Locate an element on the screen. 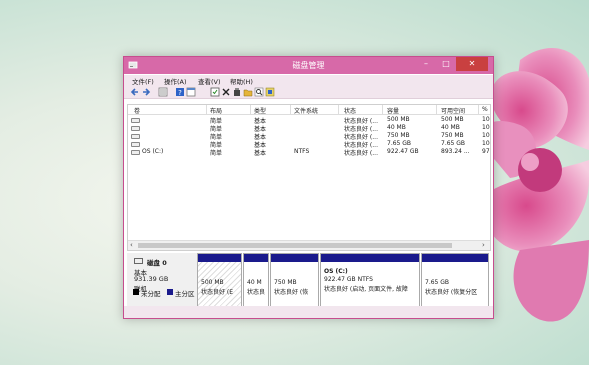  scroll-thumb is located at coordinates (295, 245).